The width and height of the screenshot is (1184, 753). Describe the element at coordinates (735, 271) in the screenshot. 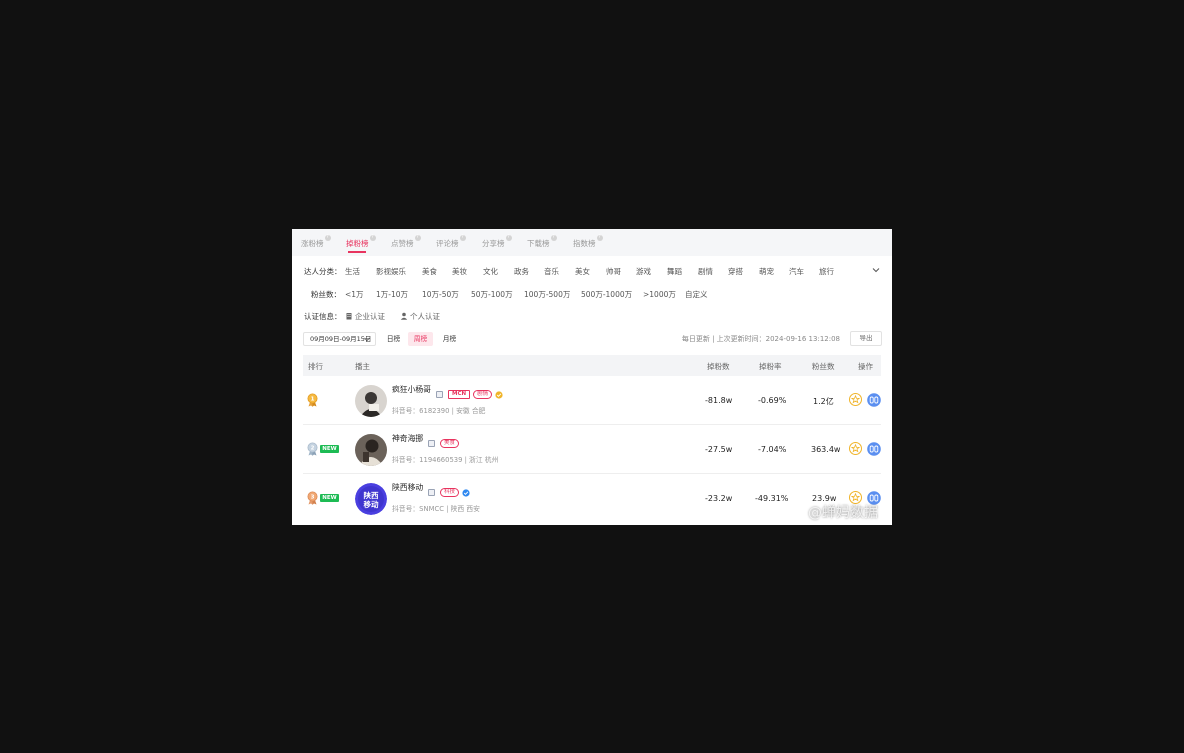

I see `category-option: 穿搭` at that location.